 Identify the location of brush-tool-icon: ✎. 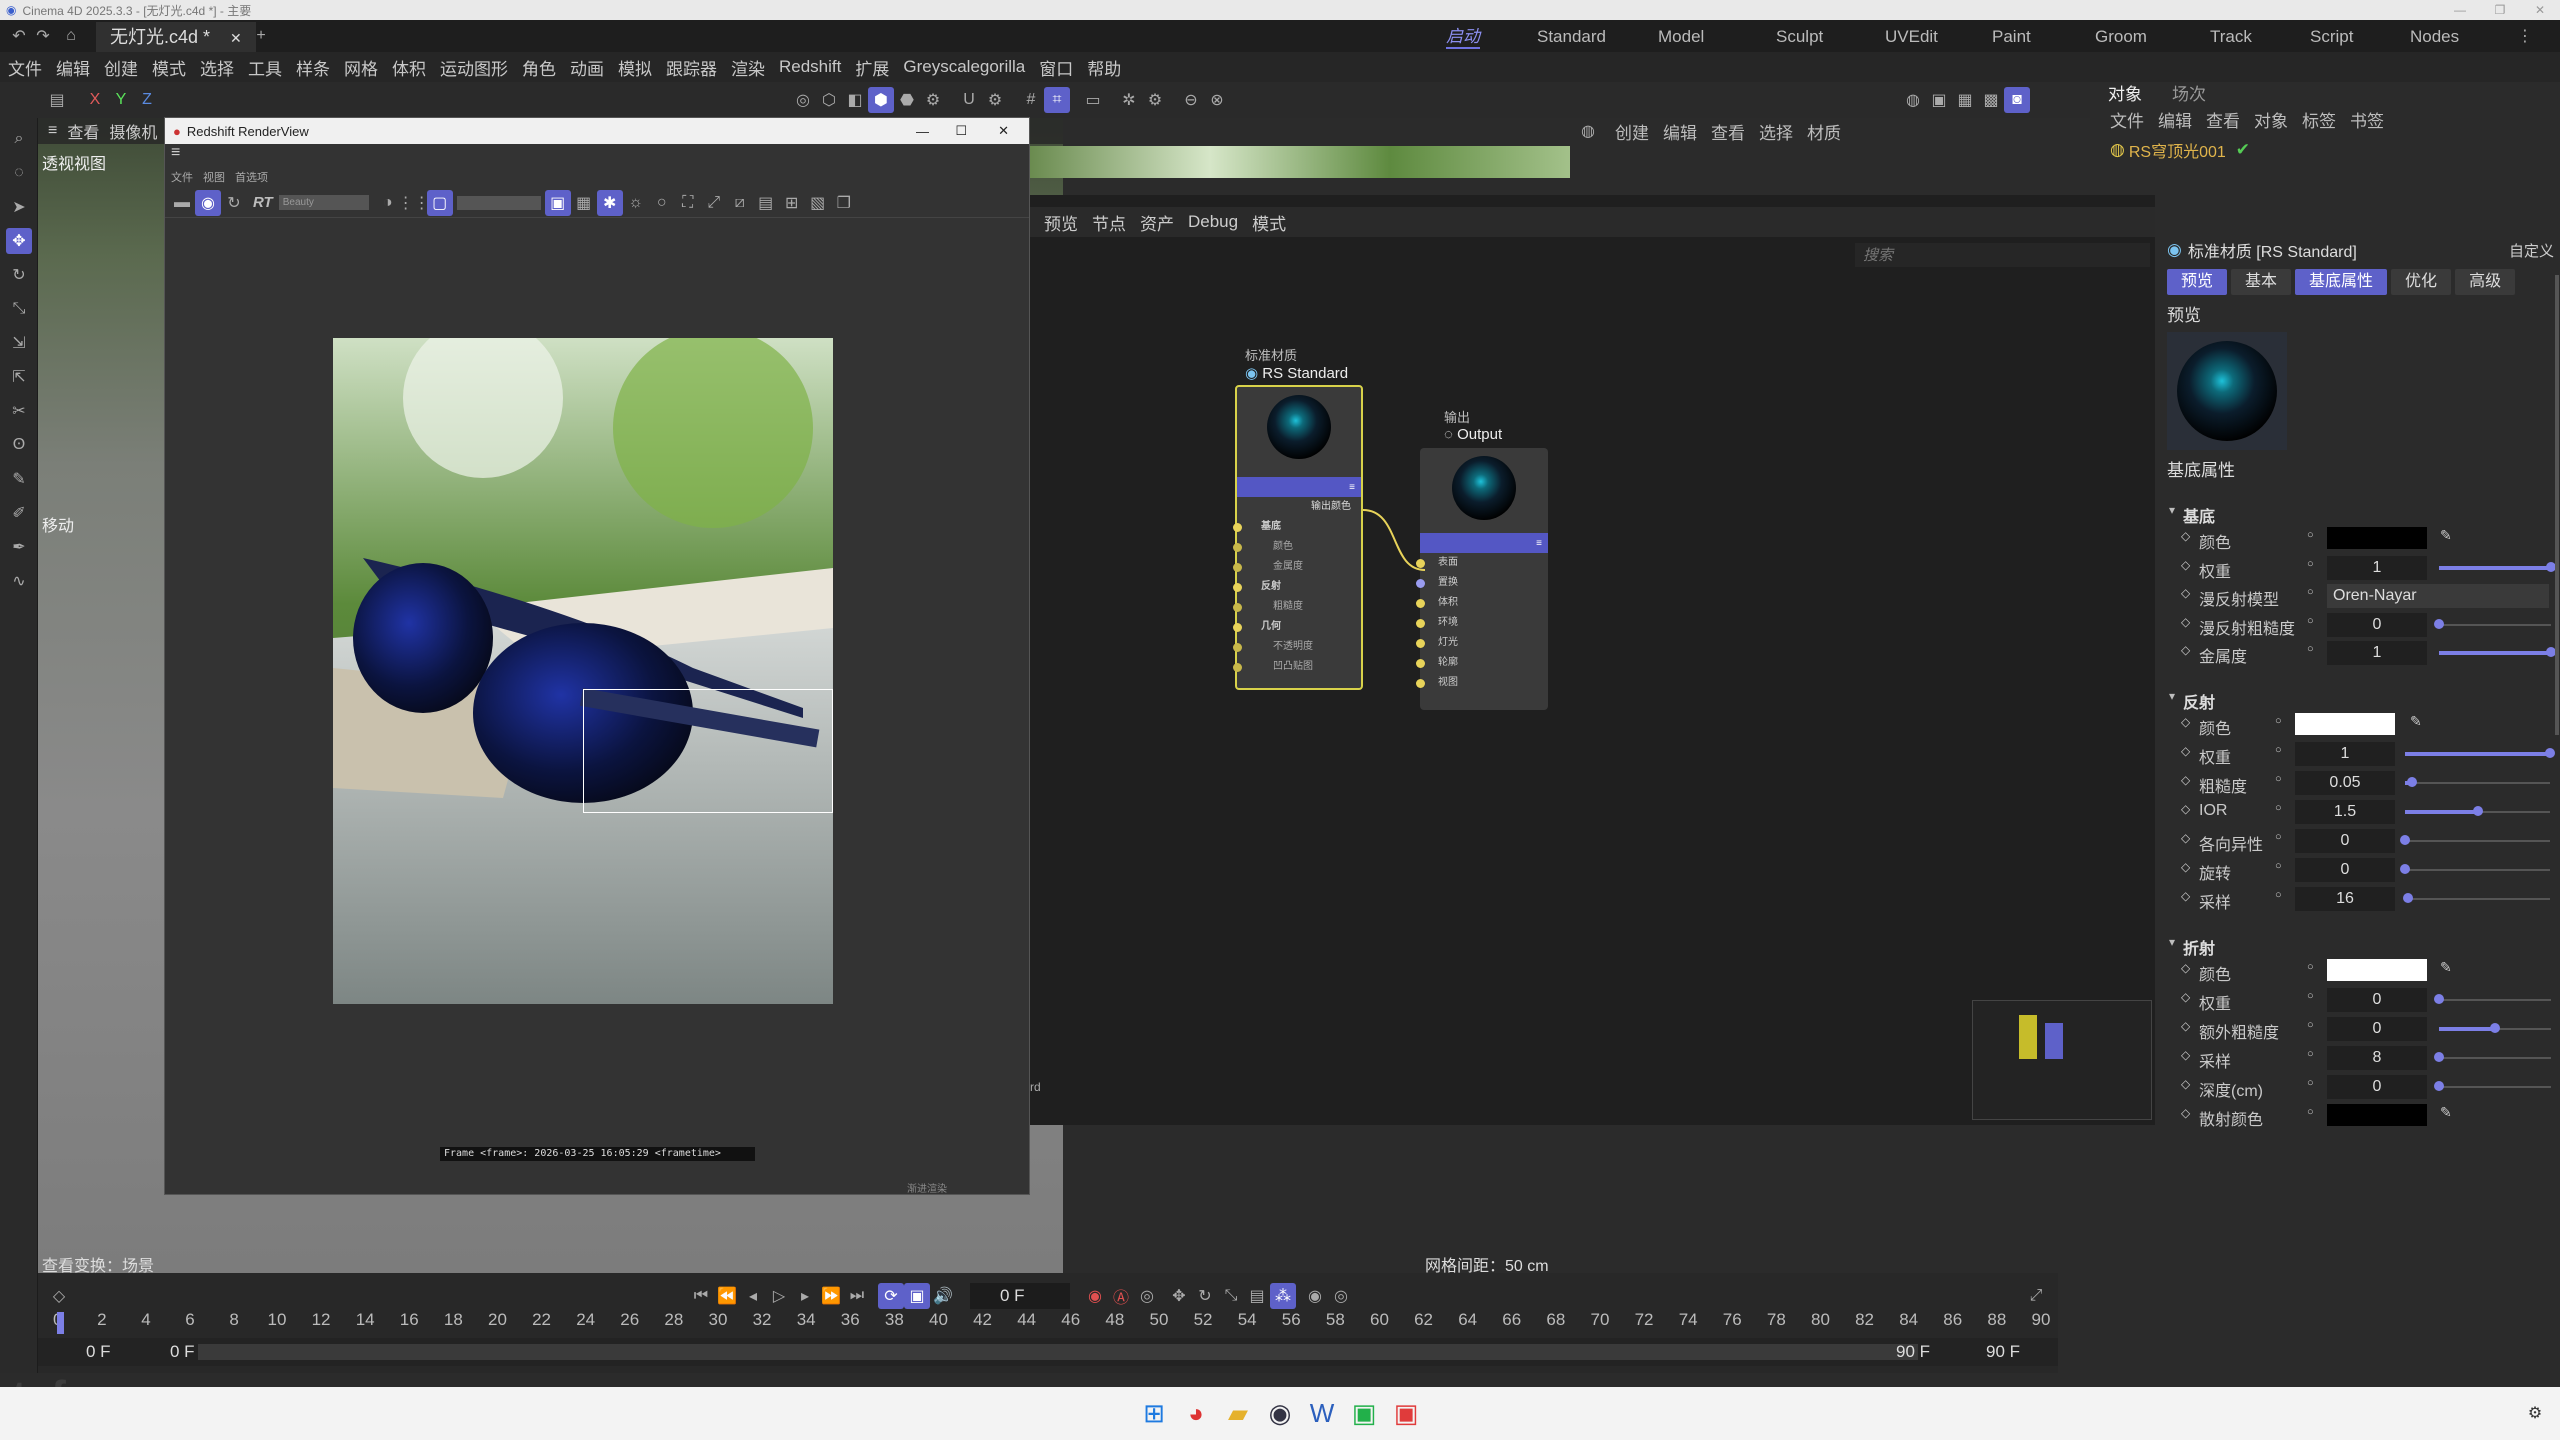
(19, 479).